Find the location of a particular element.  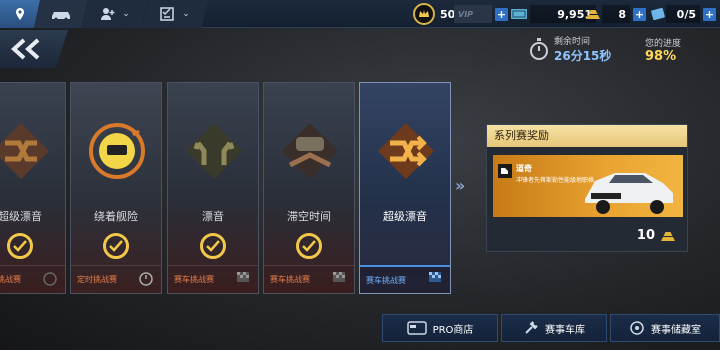

reward-item: 道奇 冲锋者先蒋斯勒性能级地职格 is located at coordinates (545, 173).